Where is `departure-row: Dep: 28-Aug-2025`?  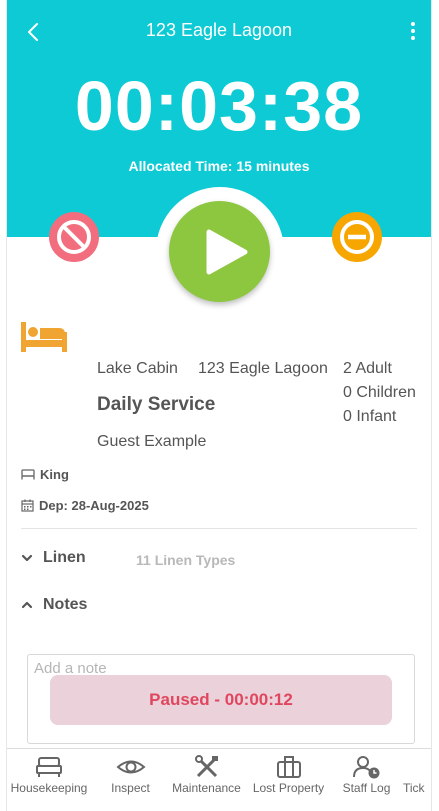
departure-row: Dep: 28-Aug-2025 is located at coordinates (85, 505).